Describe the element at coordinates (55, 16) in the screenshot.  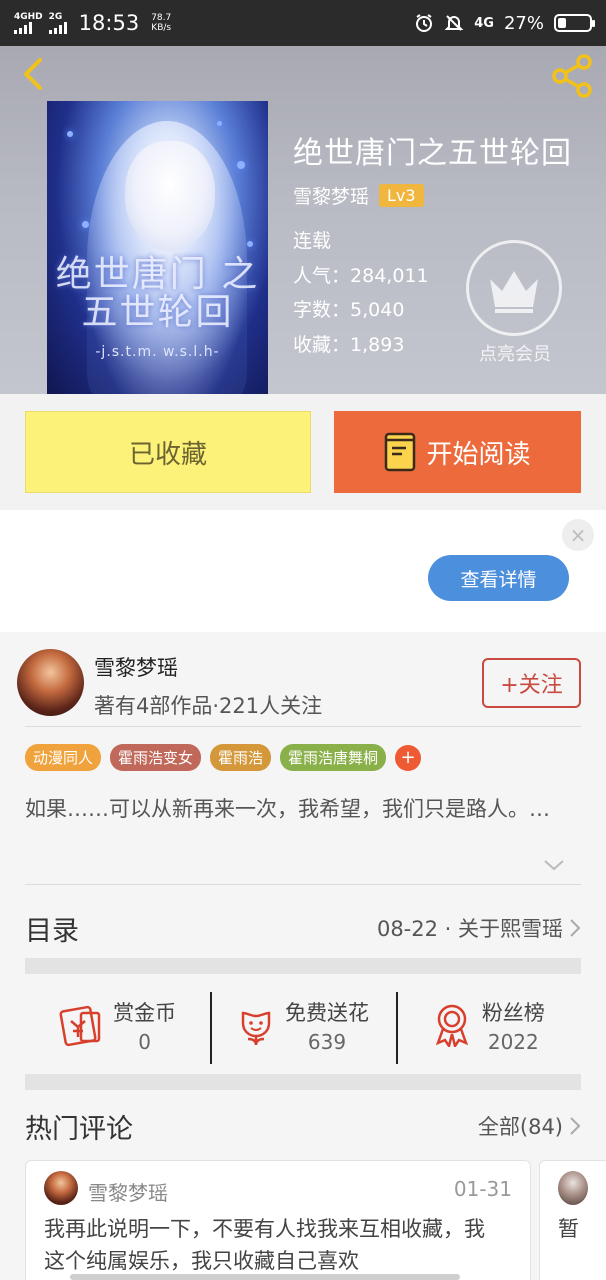
I see `signal-2-label: 2G` at that location.